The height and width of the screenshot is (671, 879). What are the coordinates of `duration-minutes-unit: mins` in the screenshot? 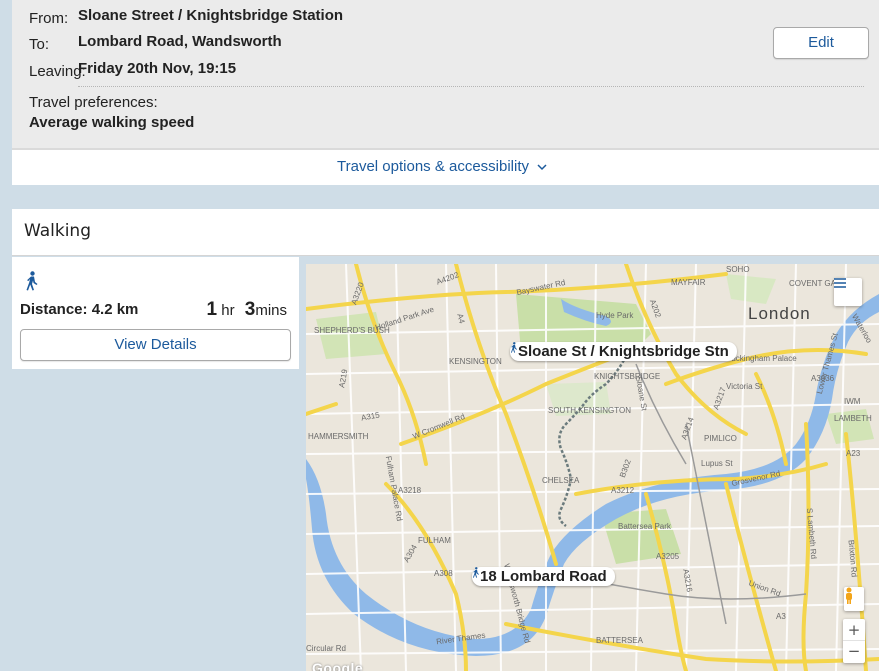 It's located at (271, 310).